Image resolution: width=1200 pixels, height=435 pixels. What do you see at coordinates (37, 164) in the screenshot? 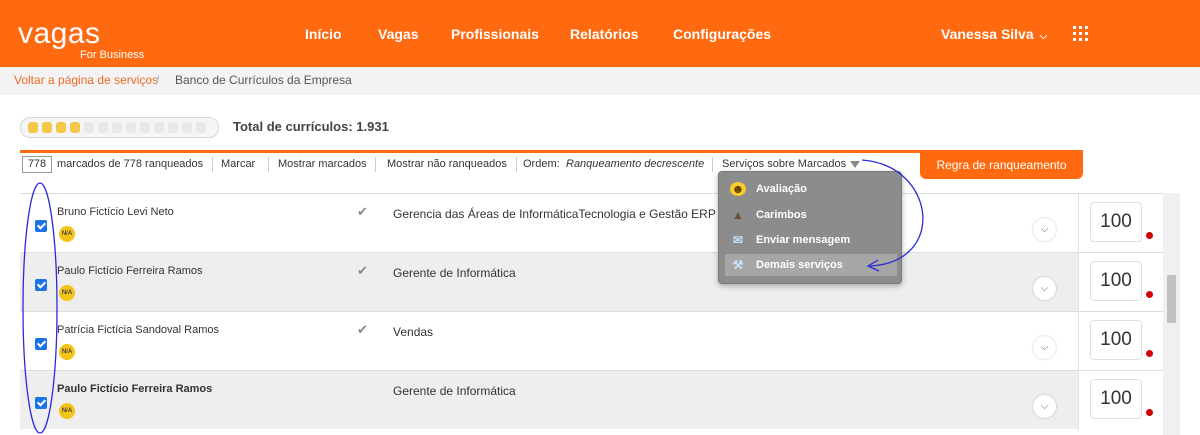
I see `marked-count-field: 778` at bounding box center [37, 164].